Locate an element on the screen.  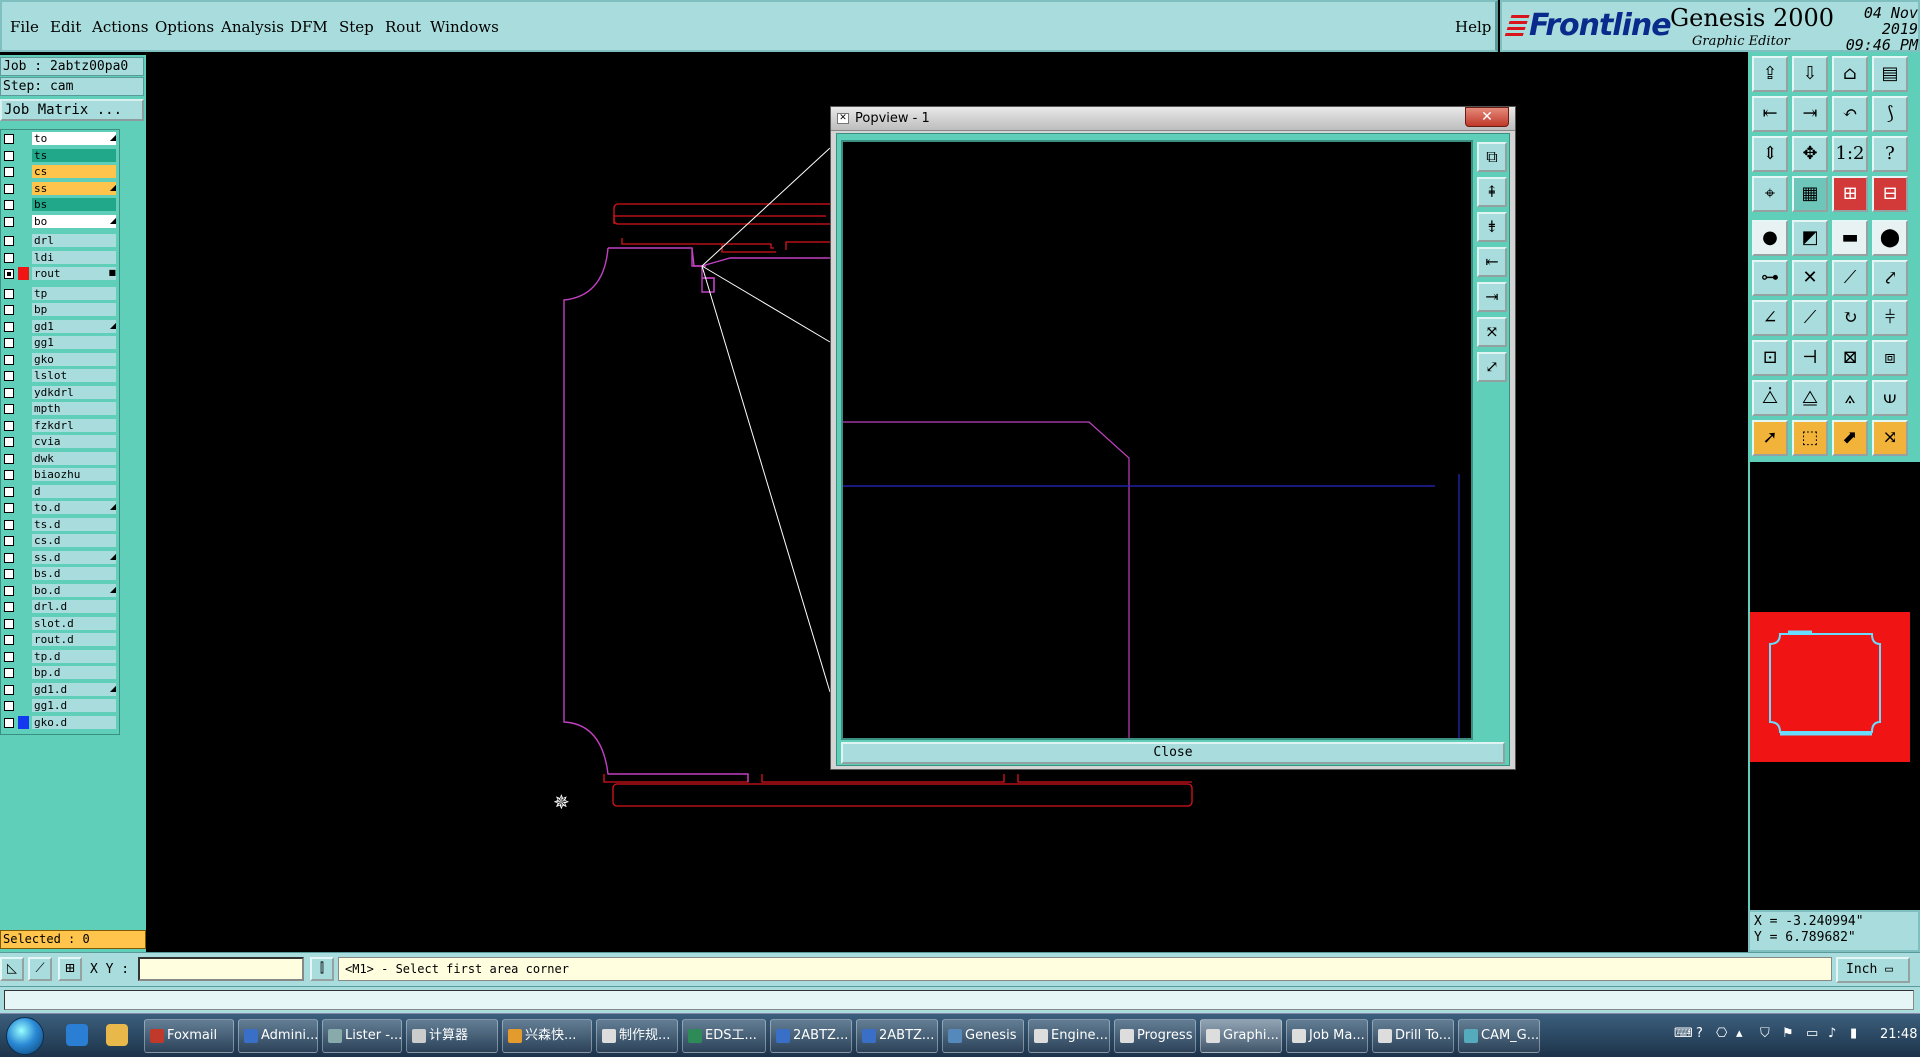
grid-mode-icon: ⊞ is located at coordinates (70, 969).